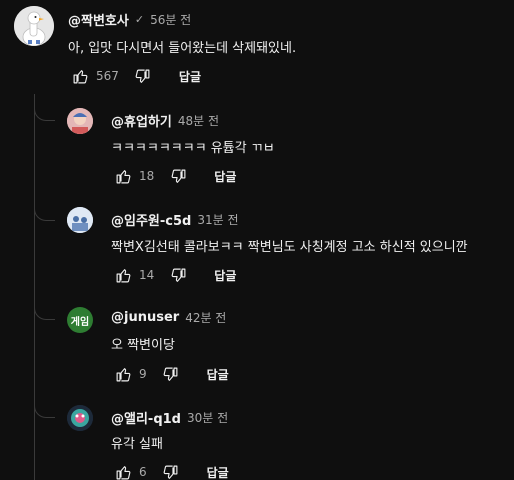  Describe the element at coordinates (151, 219) in the screenshot. I see `reply-author: @임주원-c5d` at that location.